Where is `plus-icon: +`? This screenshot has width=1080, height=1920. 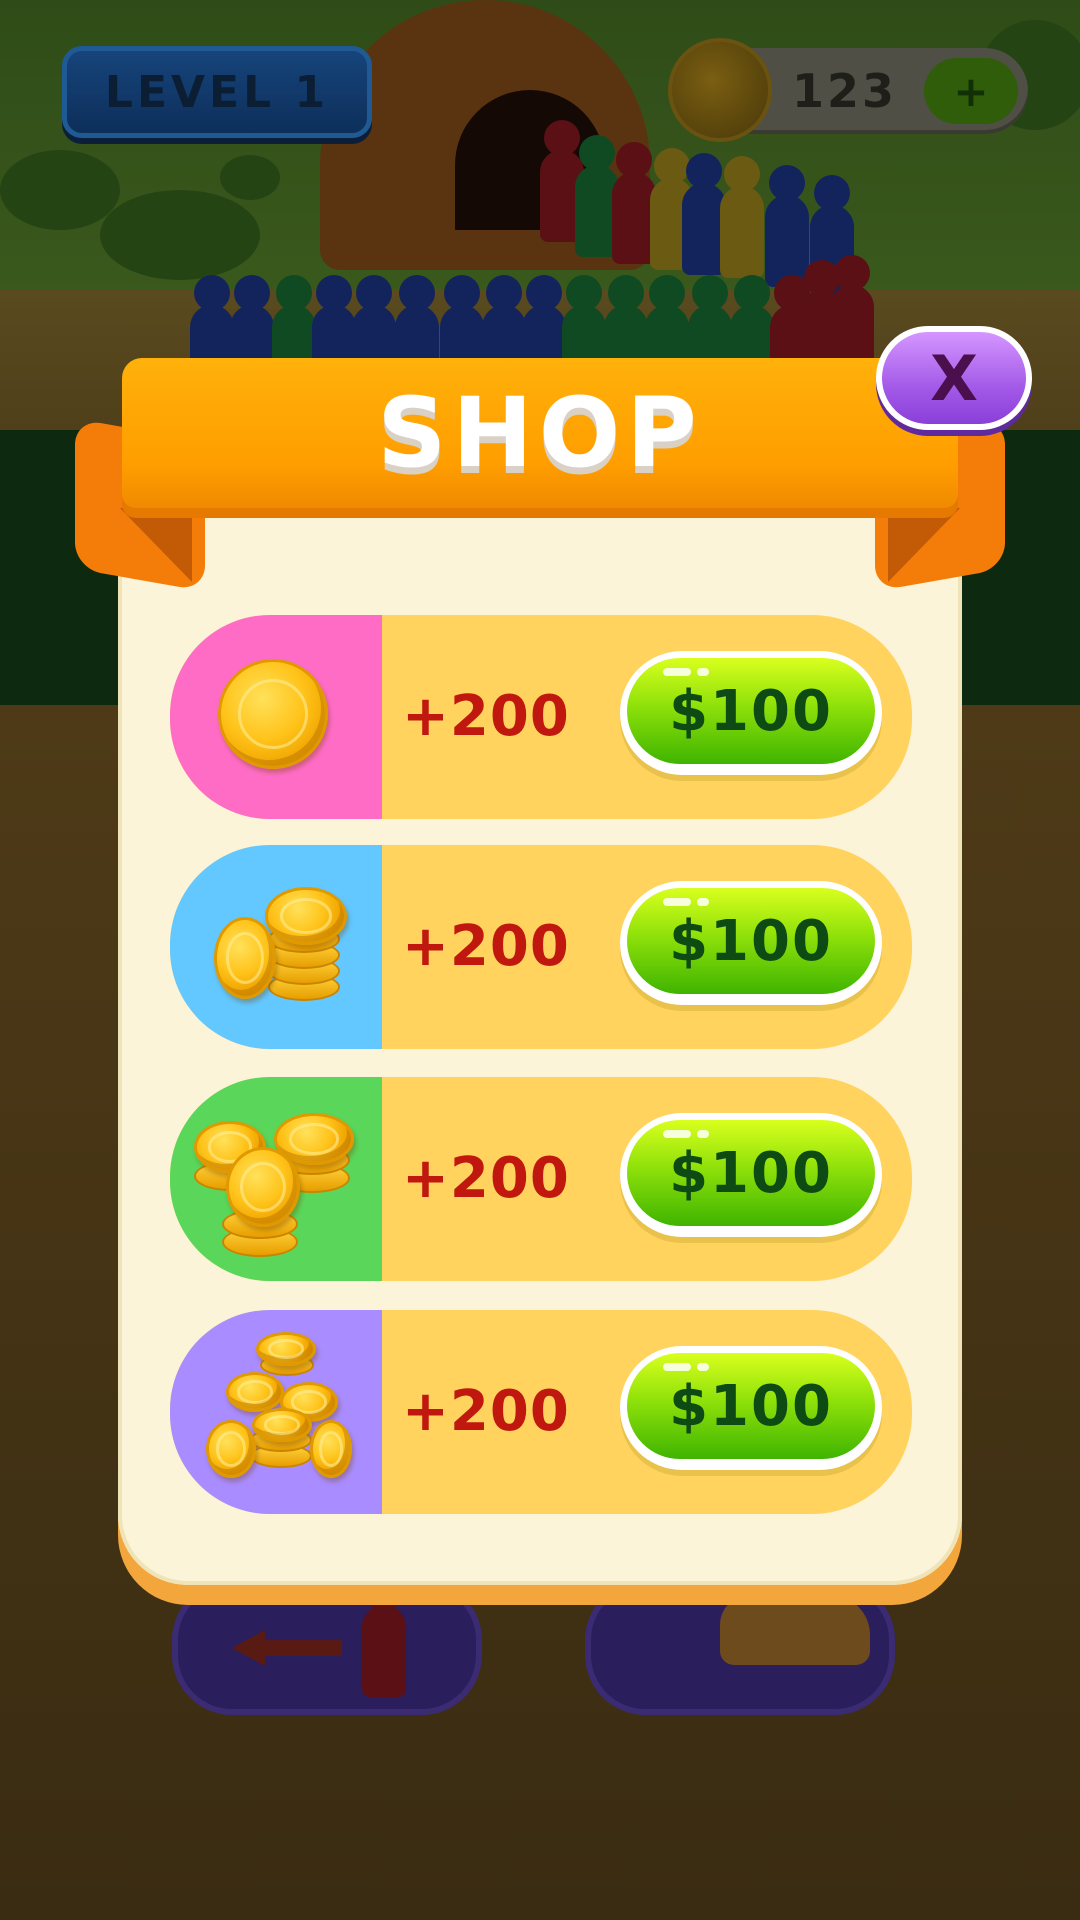
plus-icon: + is located at coordinates (971, 91).